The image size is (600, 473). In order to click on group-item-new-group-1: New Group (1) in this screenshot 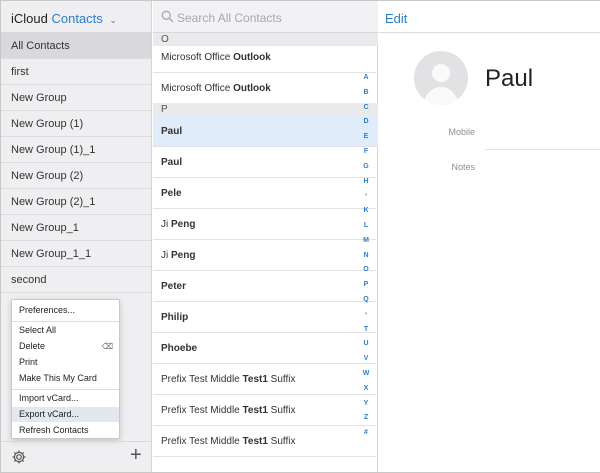, I will do `click(76, 124)`.